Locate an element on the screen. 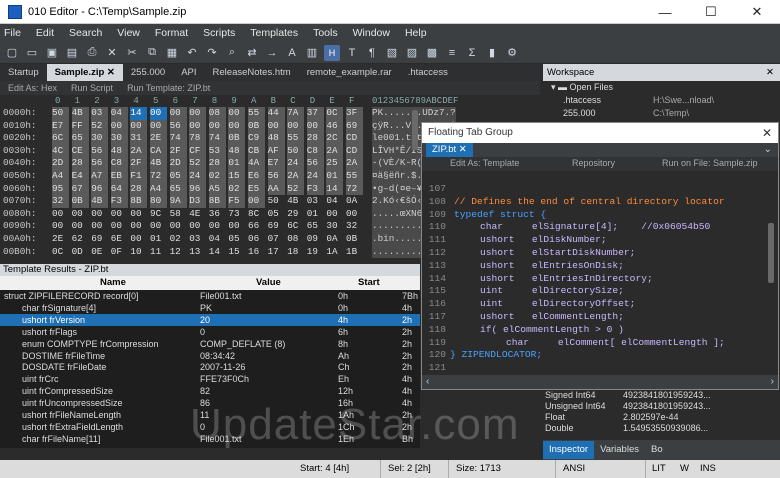 The width and height of the screenshot is (780, 478). hex-byte: 73 is located at coordinates (236, 214).